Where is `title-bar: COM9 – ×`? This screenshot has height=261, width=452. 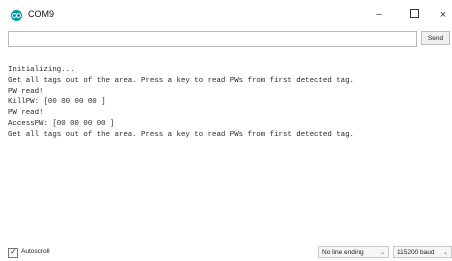
title-bar: COM9 – × is located at coordinates (226, 13).